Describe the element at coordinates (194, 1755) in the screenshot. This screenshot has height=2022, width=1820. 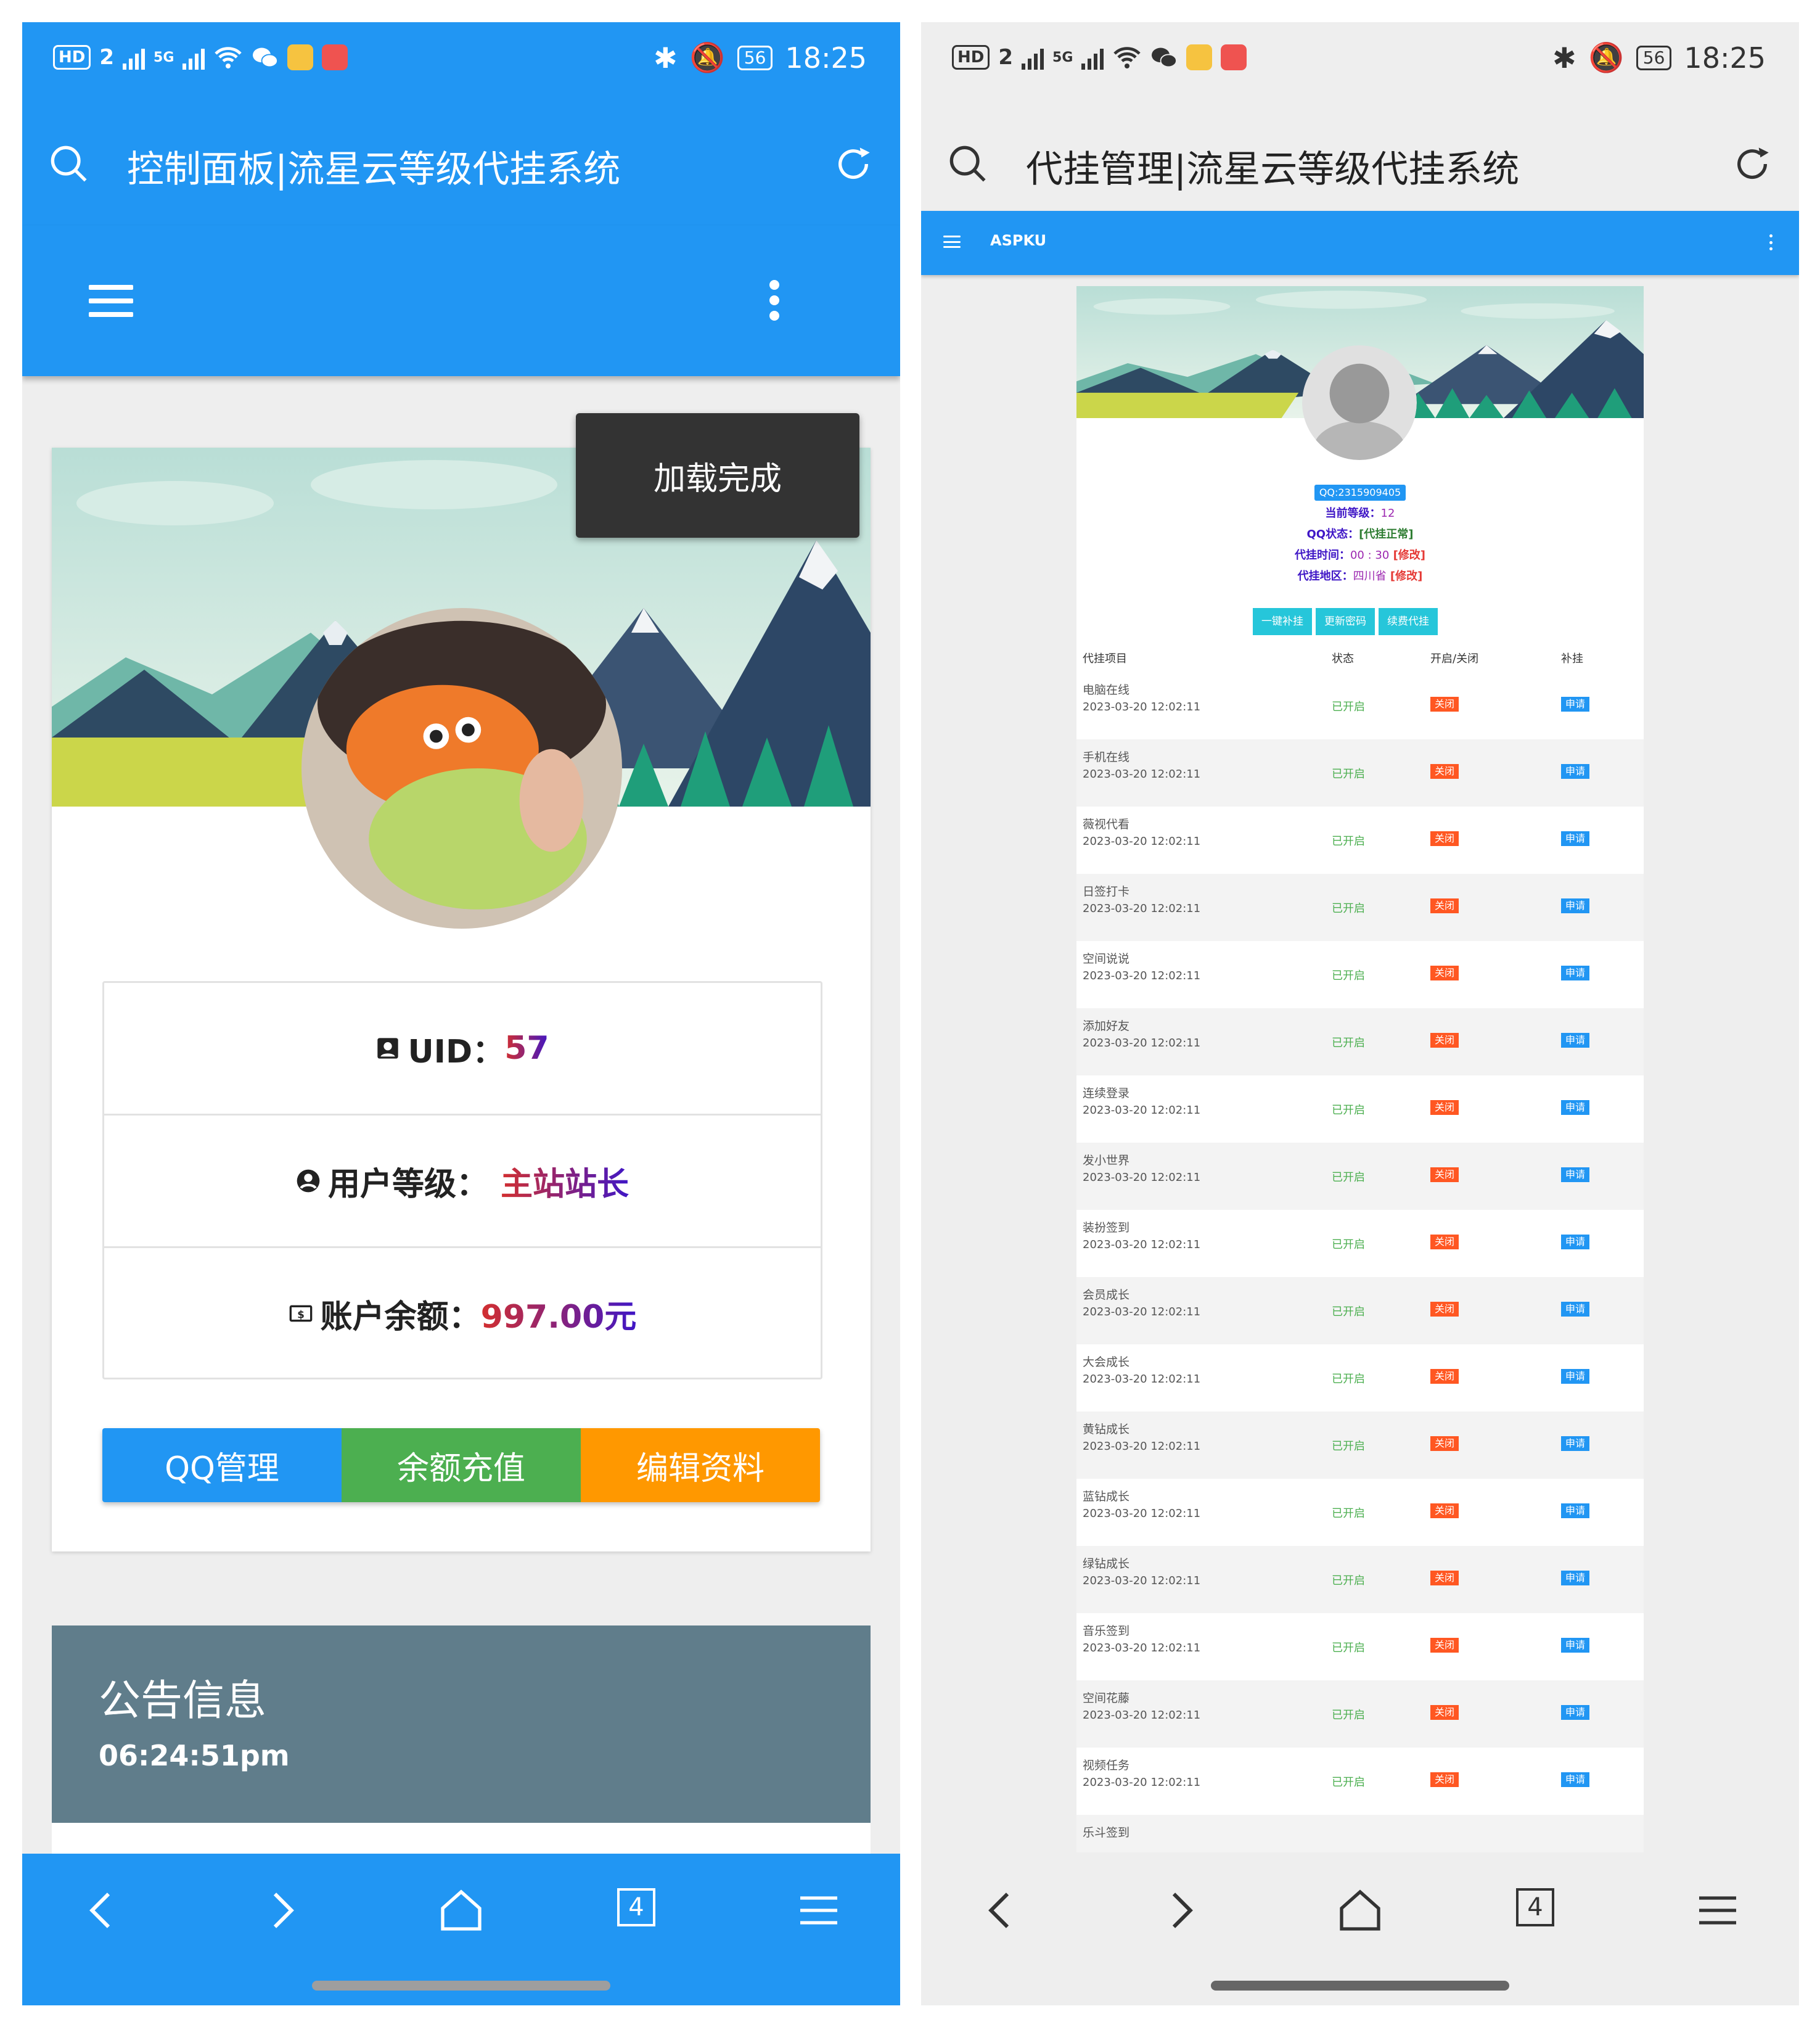
I see `notice-clock: 06:24:51pm` at that location.